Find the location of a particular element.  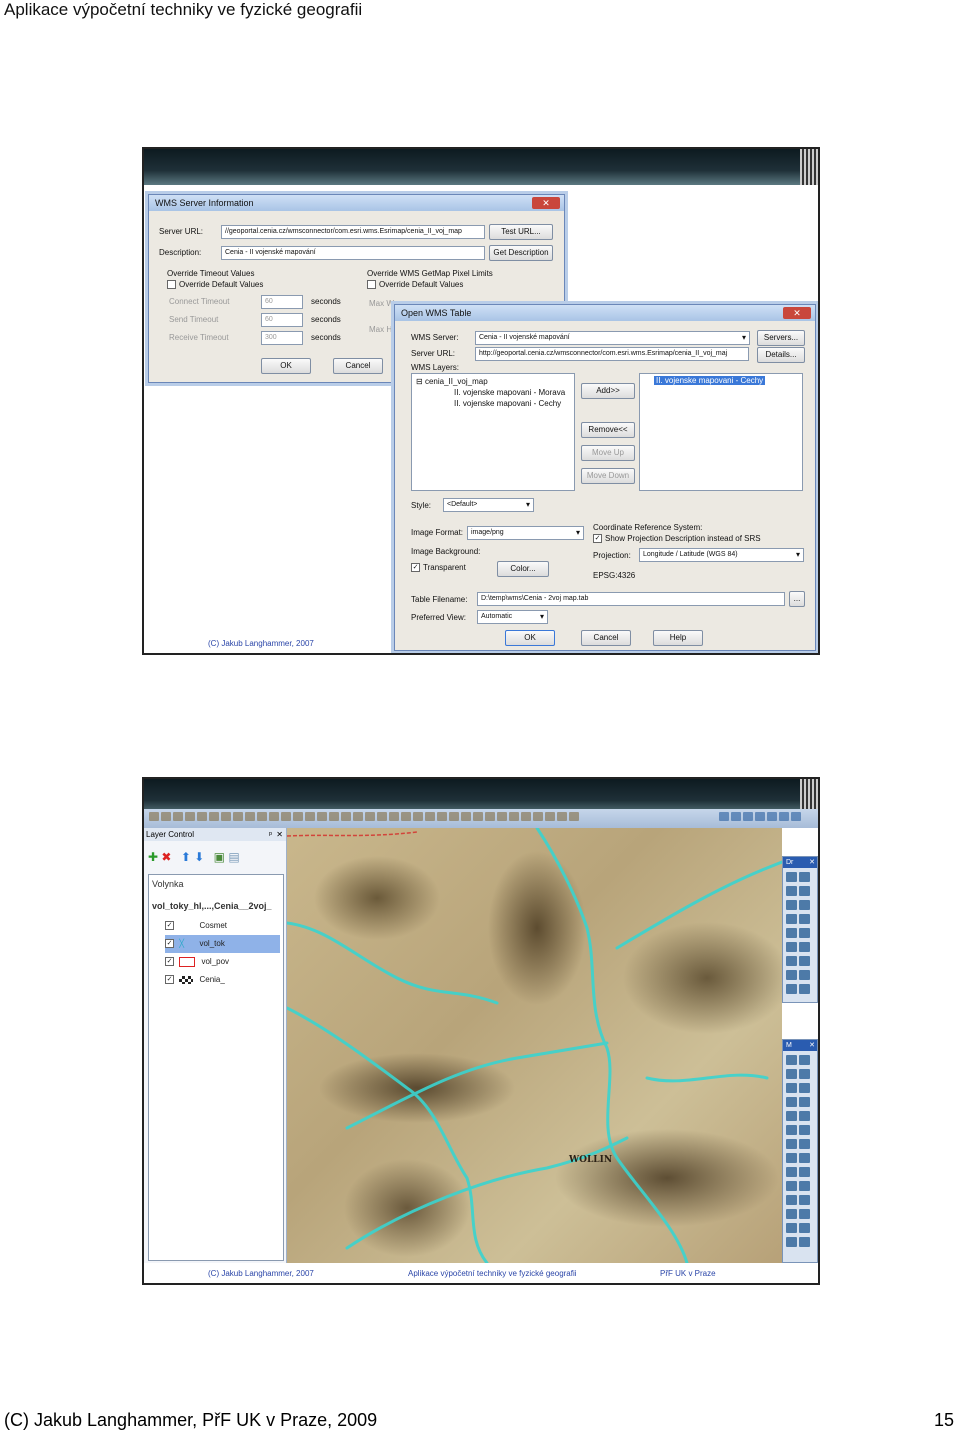

pin-icon: ᵖ is located at coordinates (270, 834).